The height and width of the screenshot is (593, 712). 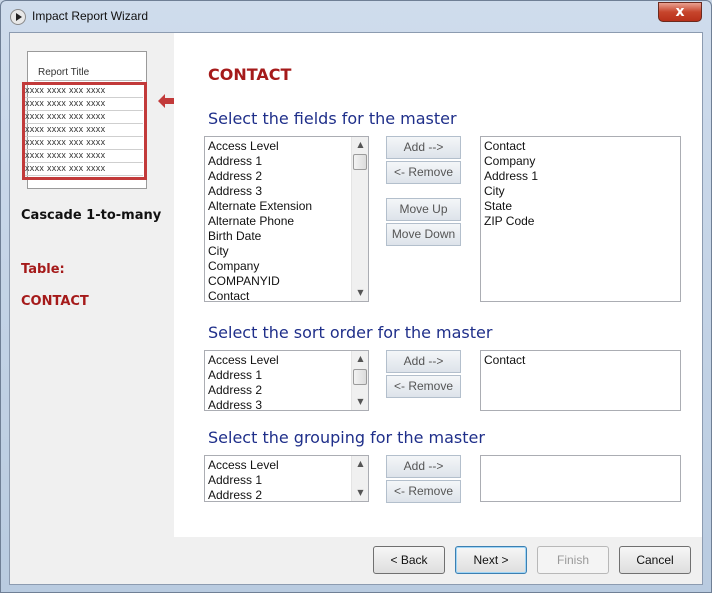 I want to click on fields-scrollbar: ▲ ▼, so click(x=359, y=219).